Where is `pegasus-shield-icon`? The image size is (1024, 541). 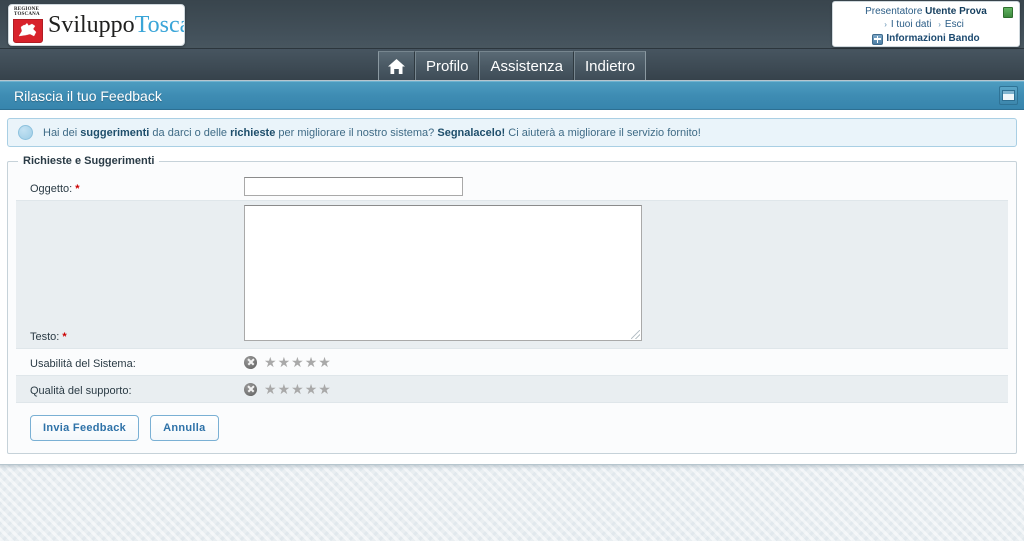
pegasus-shield-icon is located at coordinates (28, 30).